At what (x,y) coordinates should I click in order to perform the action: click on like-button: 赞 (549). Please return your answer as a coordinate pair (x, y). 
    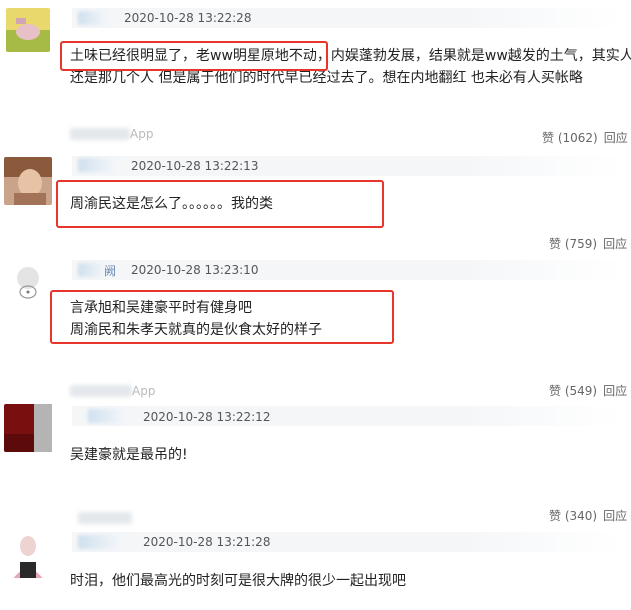
    Looking at the image, I should click on (573, 391).